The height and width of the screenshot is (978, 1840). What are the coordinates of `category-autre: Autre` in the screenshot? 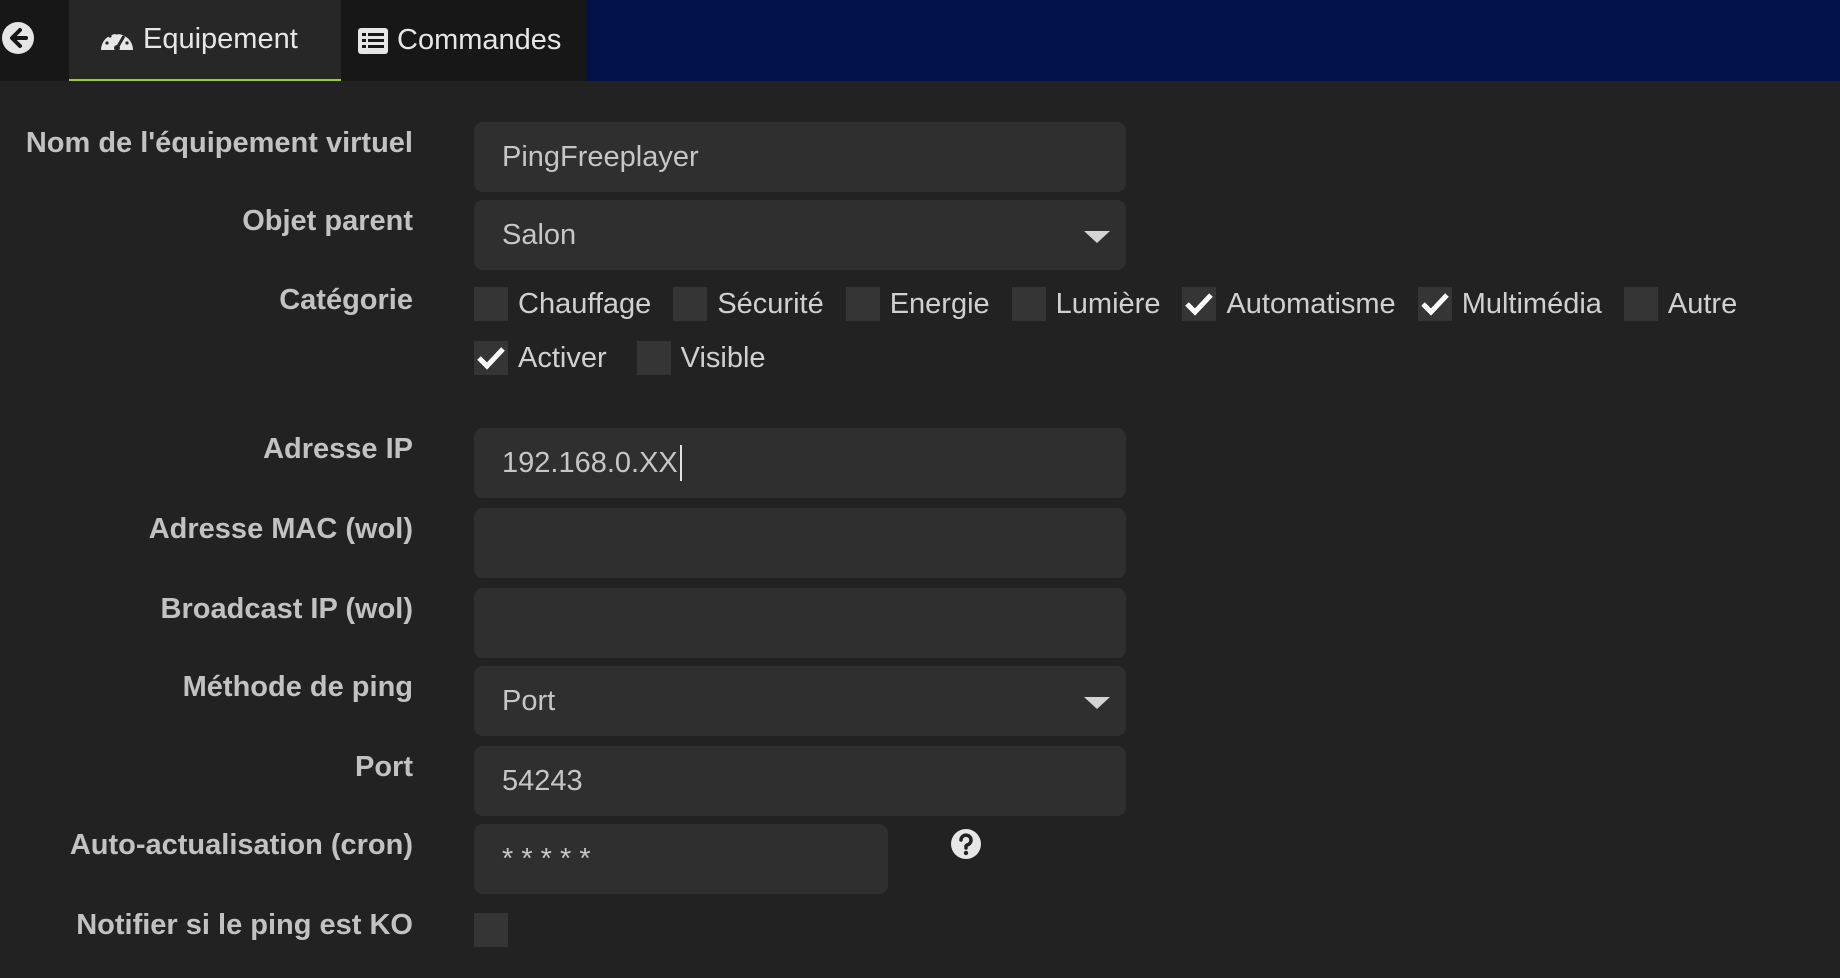 It's located at (1680, 304).